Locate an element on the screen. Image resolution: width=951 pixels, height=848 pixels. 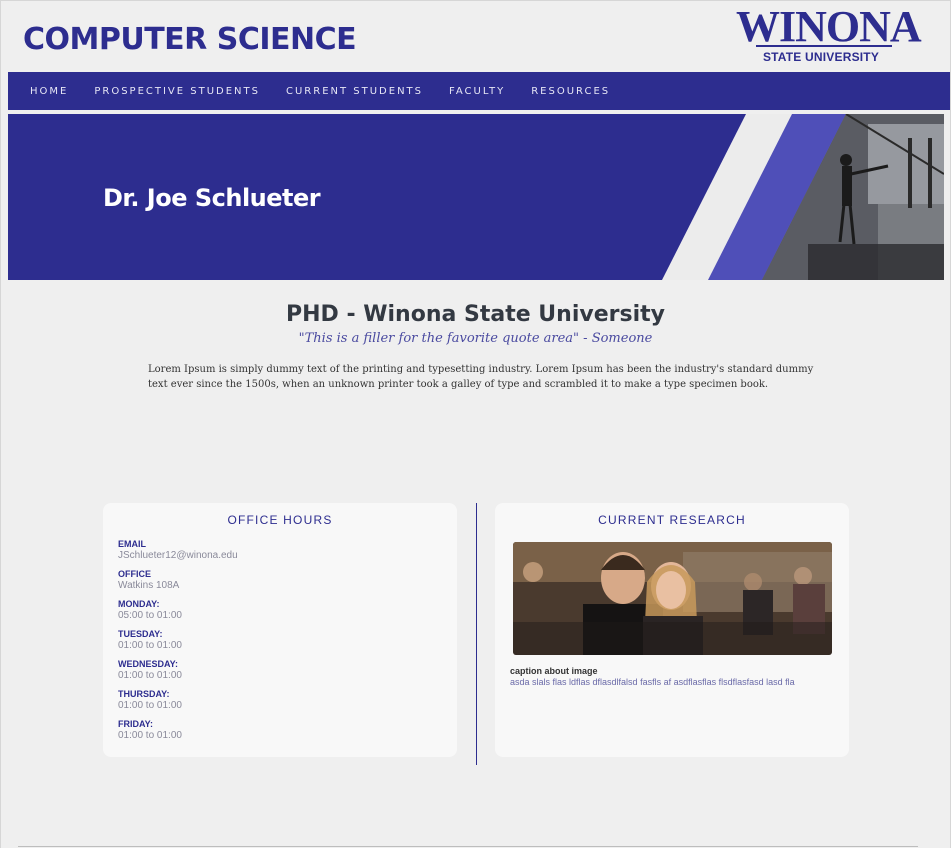
nav-item-resources: RESOURCES is located at coordinates (570, 91).